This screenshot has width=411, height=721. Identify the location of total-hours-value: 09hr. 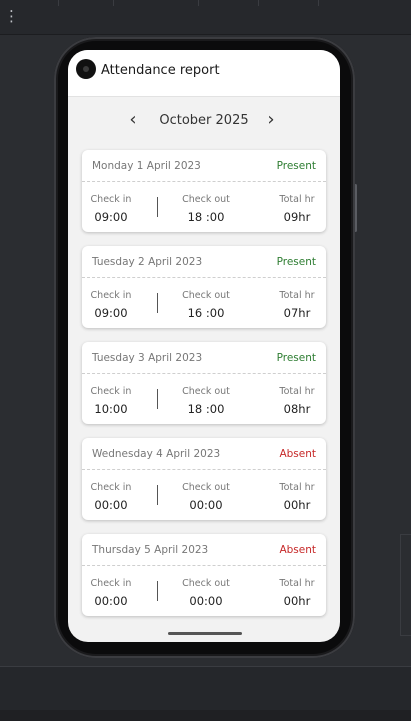
(297, 217).